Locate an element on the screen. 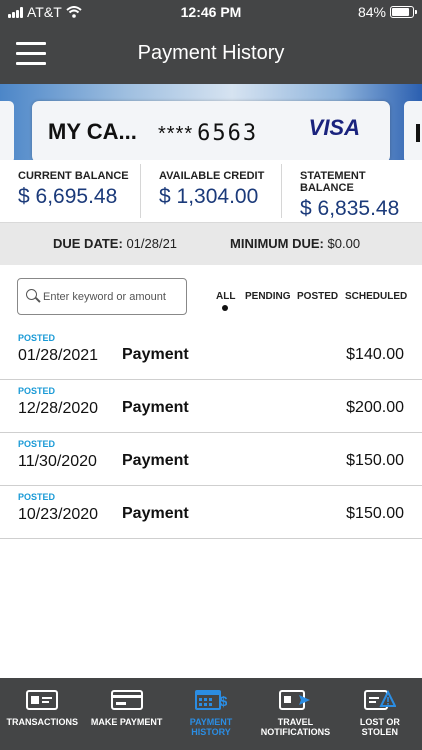  visa-logo: VISA is located at coordinates (334, 127).